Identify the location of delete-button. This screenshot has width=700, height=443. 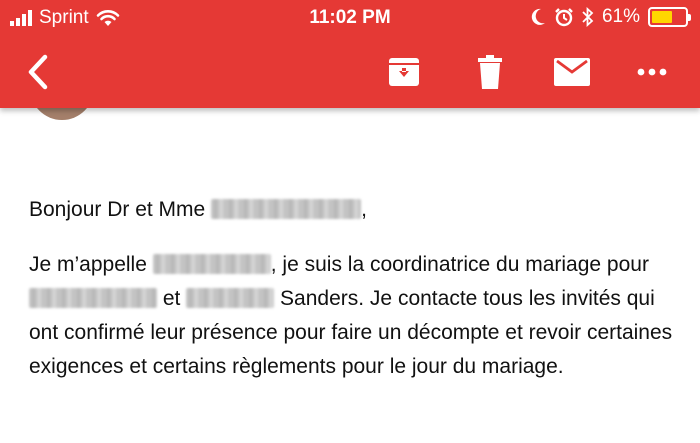
(490, 72).